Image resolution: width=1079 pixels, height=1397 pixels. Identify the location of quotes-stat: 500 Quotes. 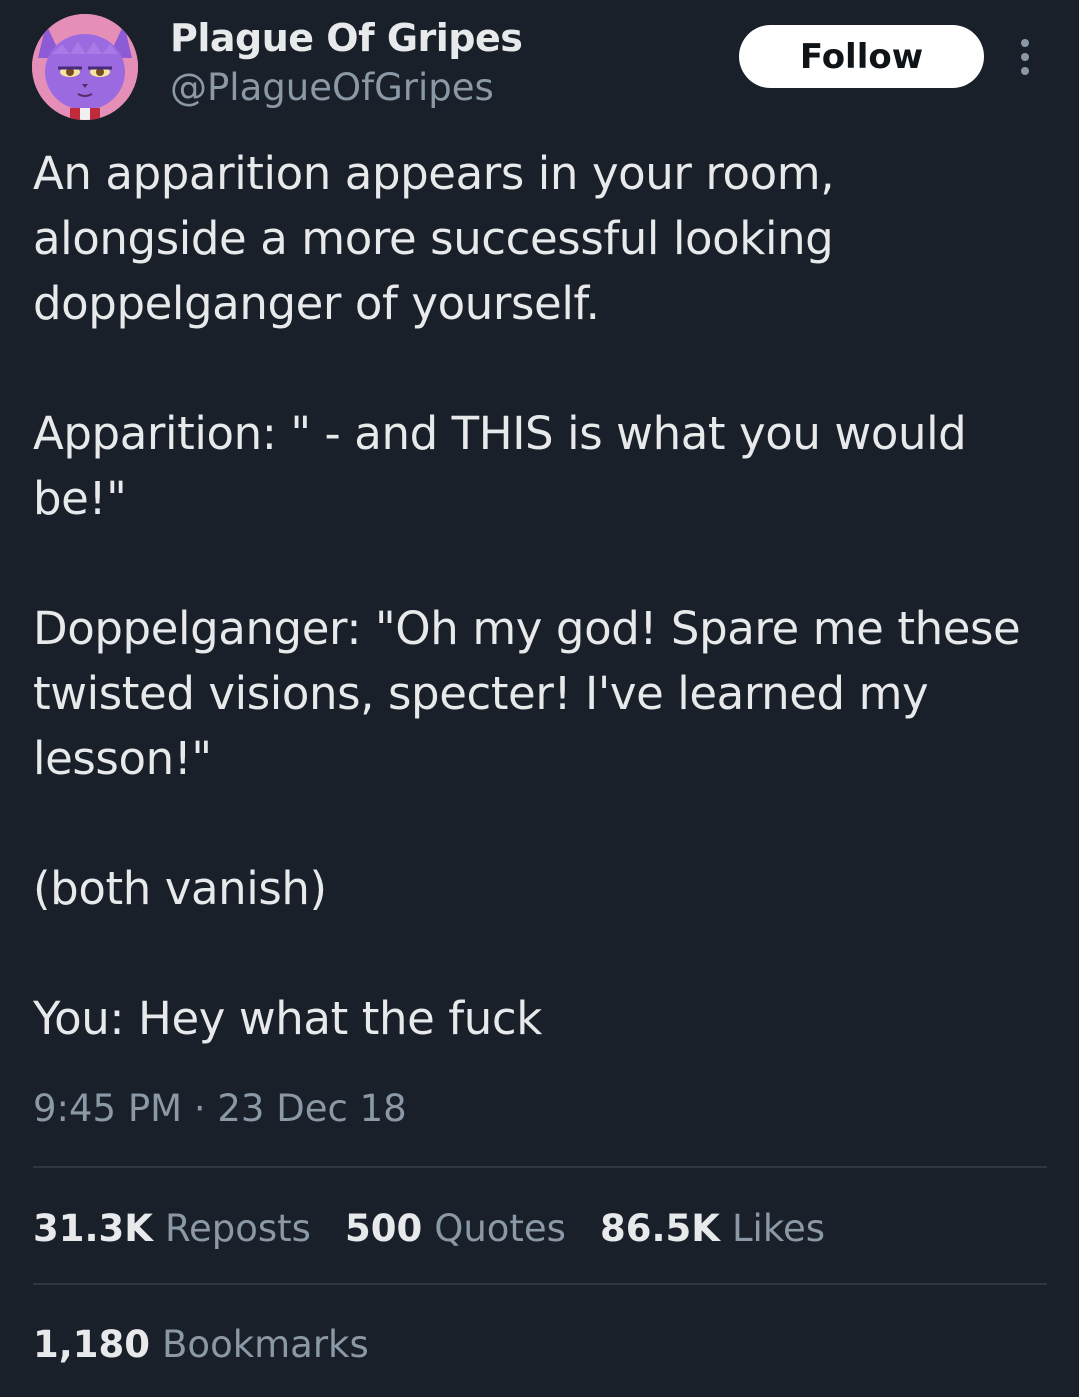
(455, 1228).